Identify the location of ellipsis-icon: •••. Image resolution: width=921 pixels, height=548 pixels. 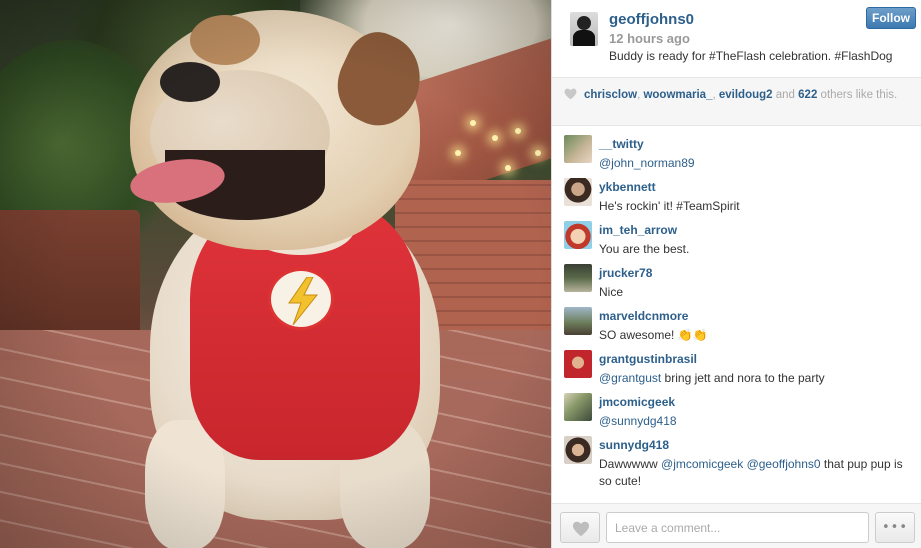
(894, 527).